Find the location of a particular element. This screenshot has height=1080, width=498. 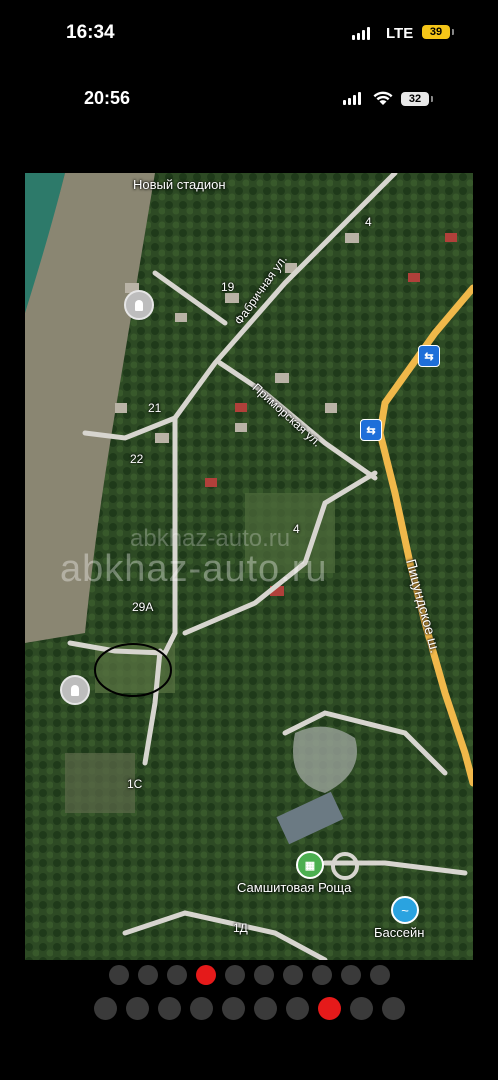

label-grove: Самшитовая Роща is located at coordinates (294, 887).